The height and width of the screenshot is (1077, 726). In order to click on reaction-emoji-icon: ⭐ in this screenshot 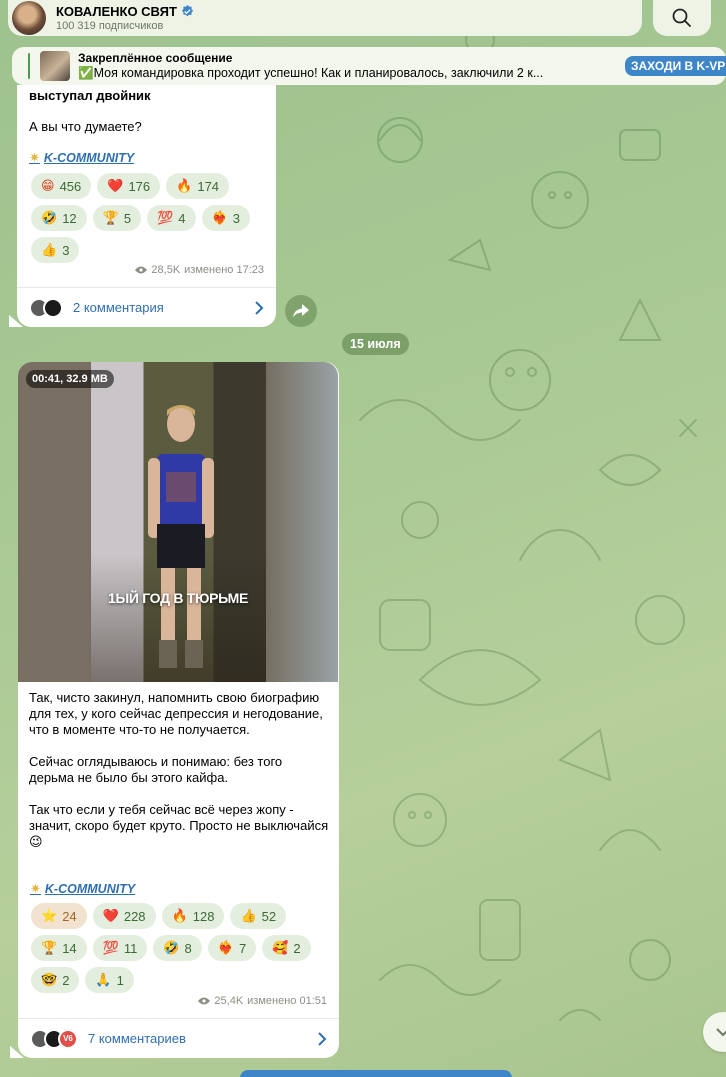, I will do `click(49, 915)`.